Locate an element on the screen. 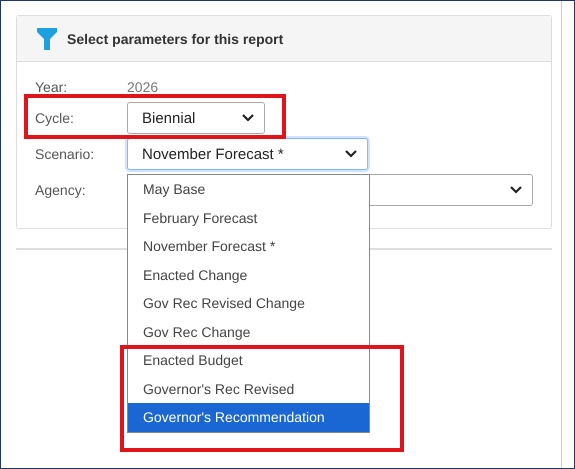 The image size is (575, 469). dropdown-option: Governor's Recommendation is located at coordinates (248, 417).